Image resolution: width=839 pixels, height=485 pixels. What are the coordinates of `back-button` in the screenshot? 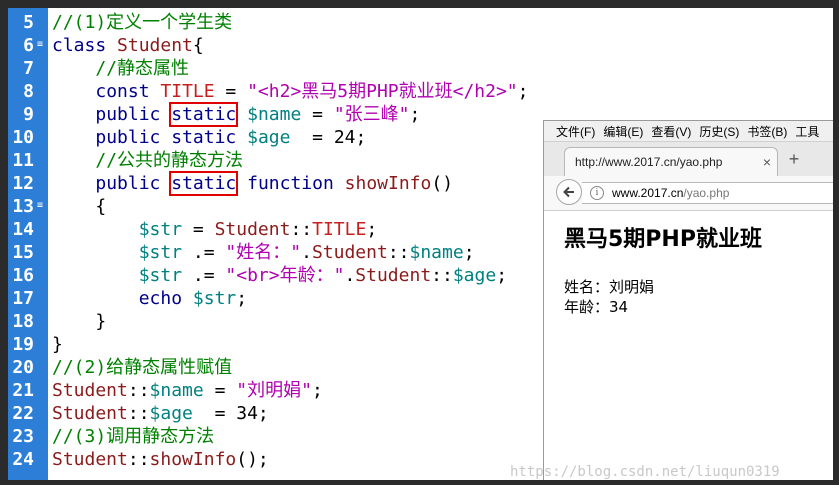 It's located at (569, 192).